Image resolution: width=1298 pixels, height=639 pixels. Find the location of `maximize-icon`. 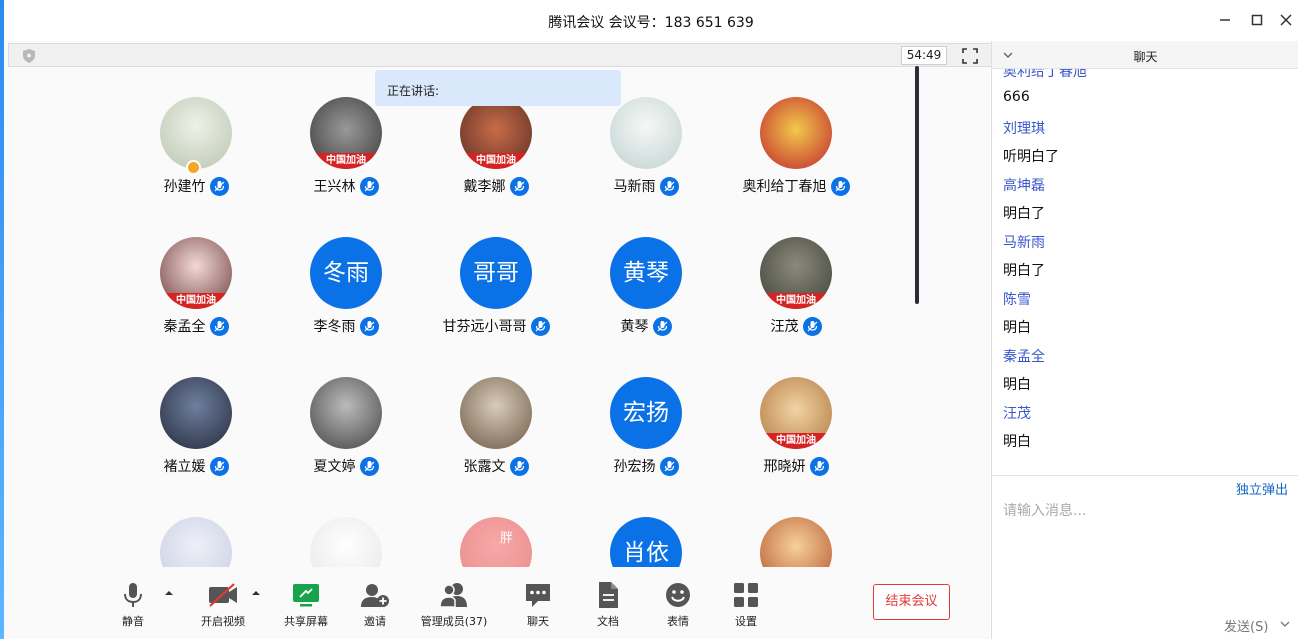

maximize-icon is located at coordinates (1257, 21).